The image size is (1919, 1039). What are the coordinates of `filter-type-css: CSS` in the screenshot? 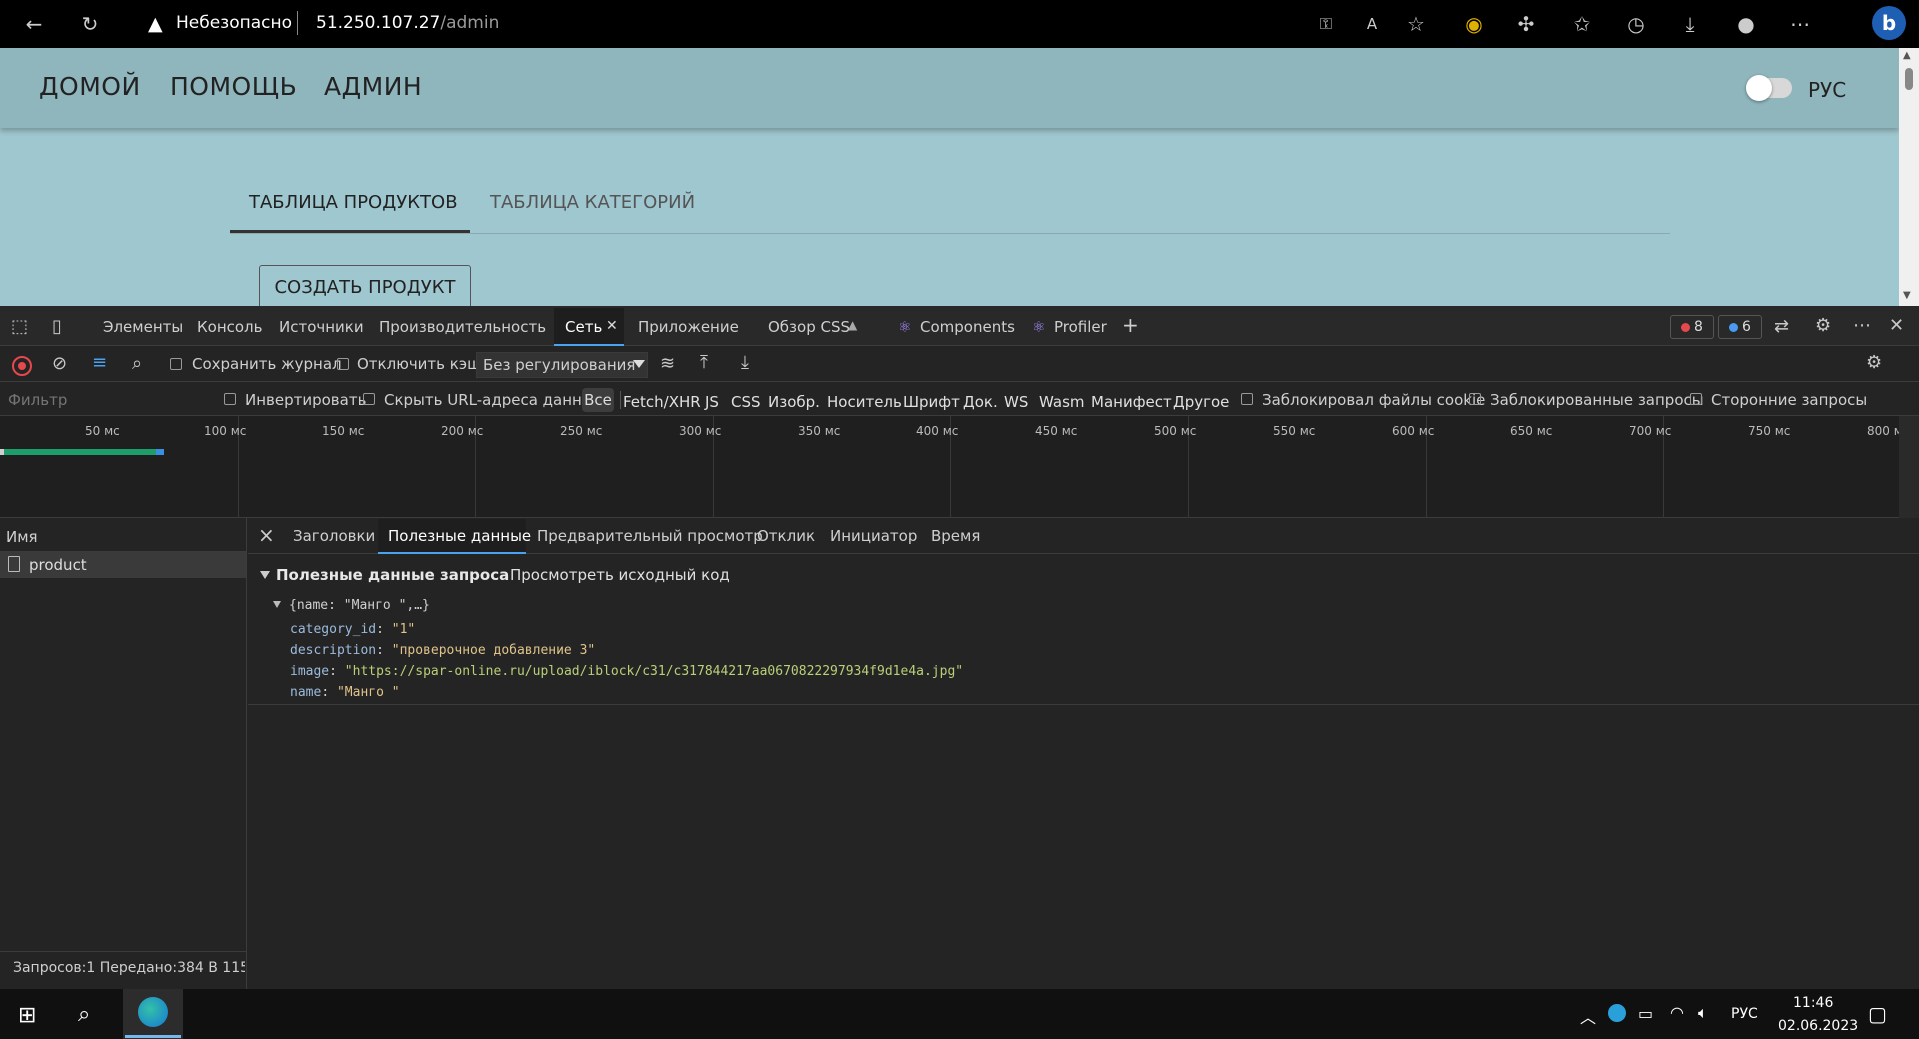 It's located at (746, 402).